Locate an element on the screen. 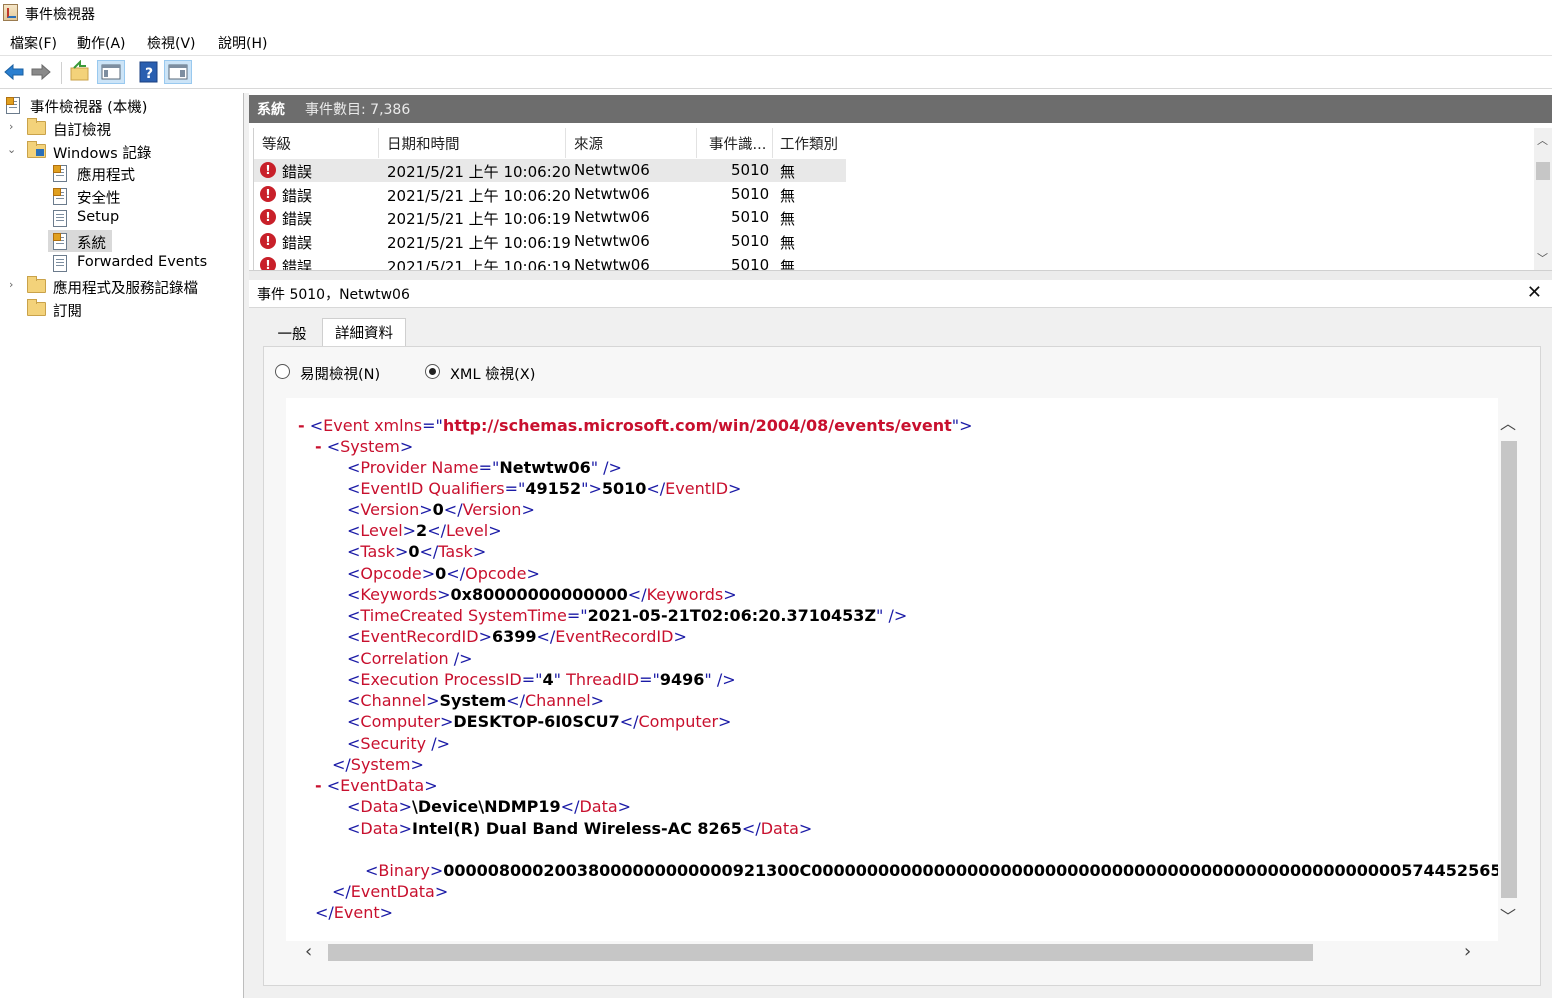  toolbar: ? is located at coordinates (776, 73).